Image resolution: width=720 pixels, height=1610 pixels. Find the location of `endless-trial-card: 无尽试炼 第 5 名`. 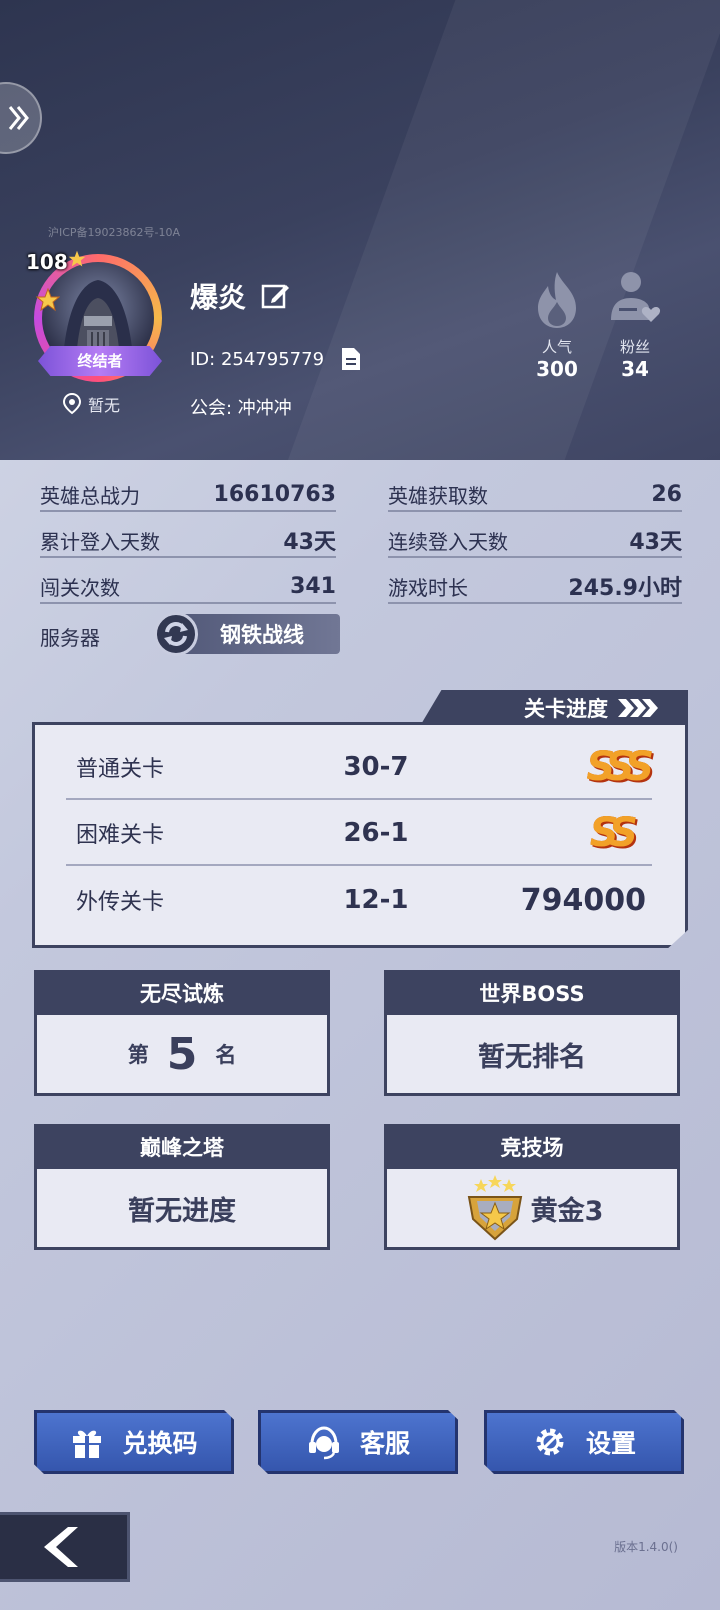

endless-trial-card: 无尽试炼 第 5 名 is located at coordinates (182, 1033).